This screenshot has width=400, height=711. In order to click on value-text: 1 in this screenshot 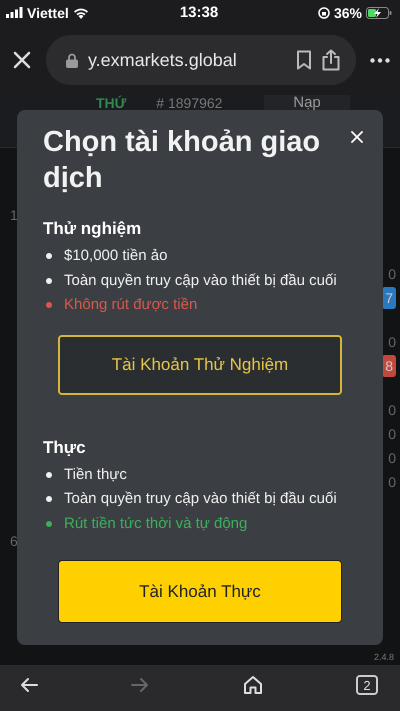, I will do `click(14, 215)`.